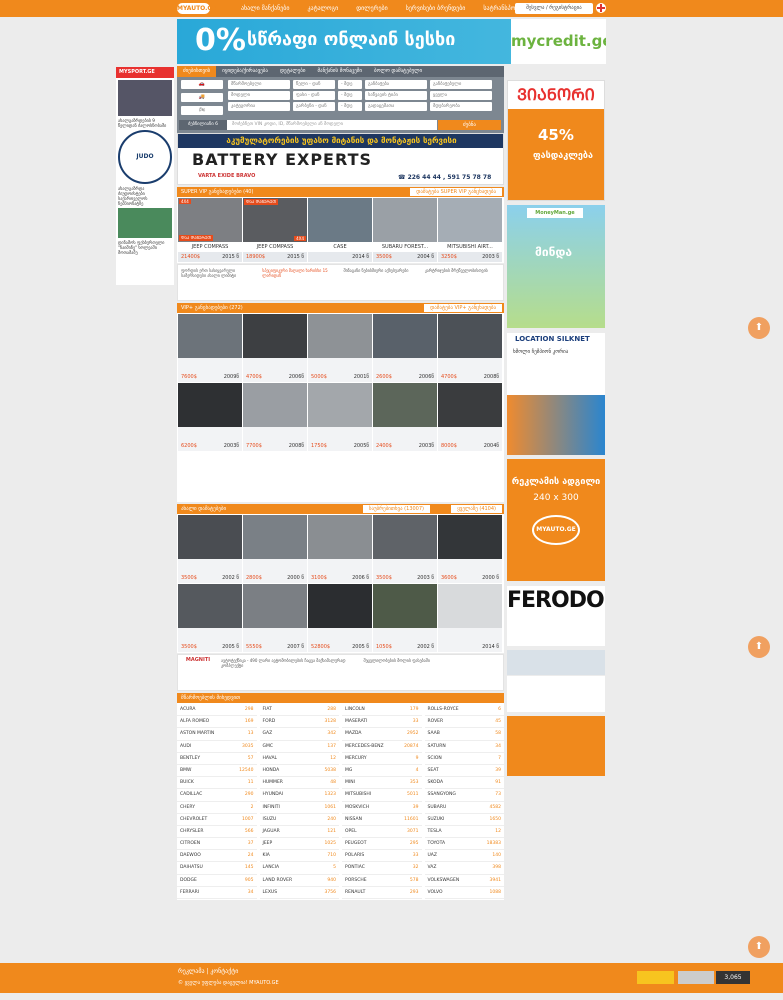 Image resolution: width=783 pixels, height=1000 pixels. I want to click on brand-link: BENTLEY 57, so click(217, 759).